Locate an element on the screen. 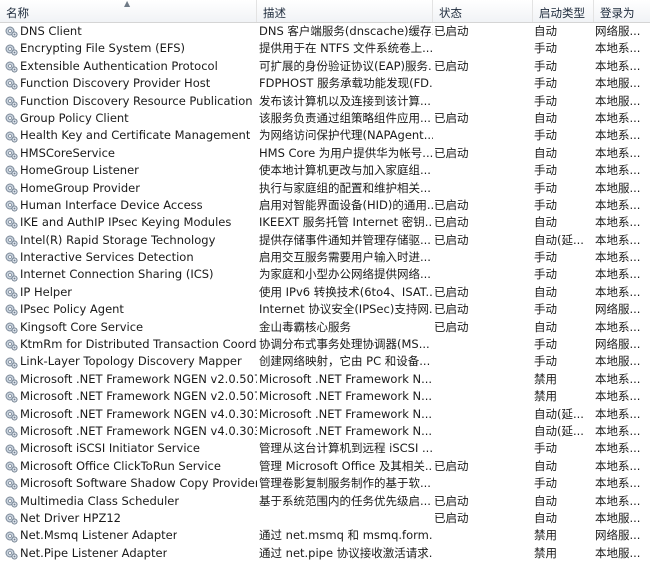 This screenshot has width=650, height=570. service-name: HomeGroup Listener is located at coordinates (79, 170).